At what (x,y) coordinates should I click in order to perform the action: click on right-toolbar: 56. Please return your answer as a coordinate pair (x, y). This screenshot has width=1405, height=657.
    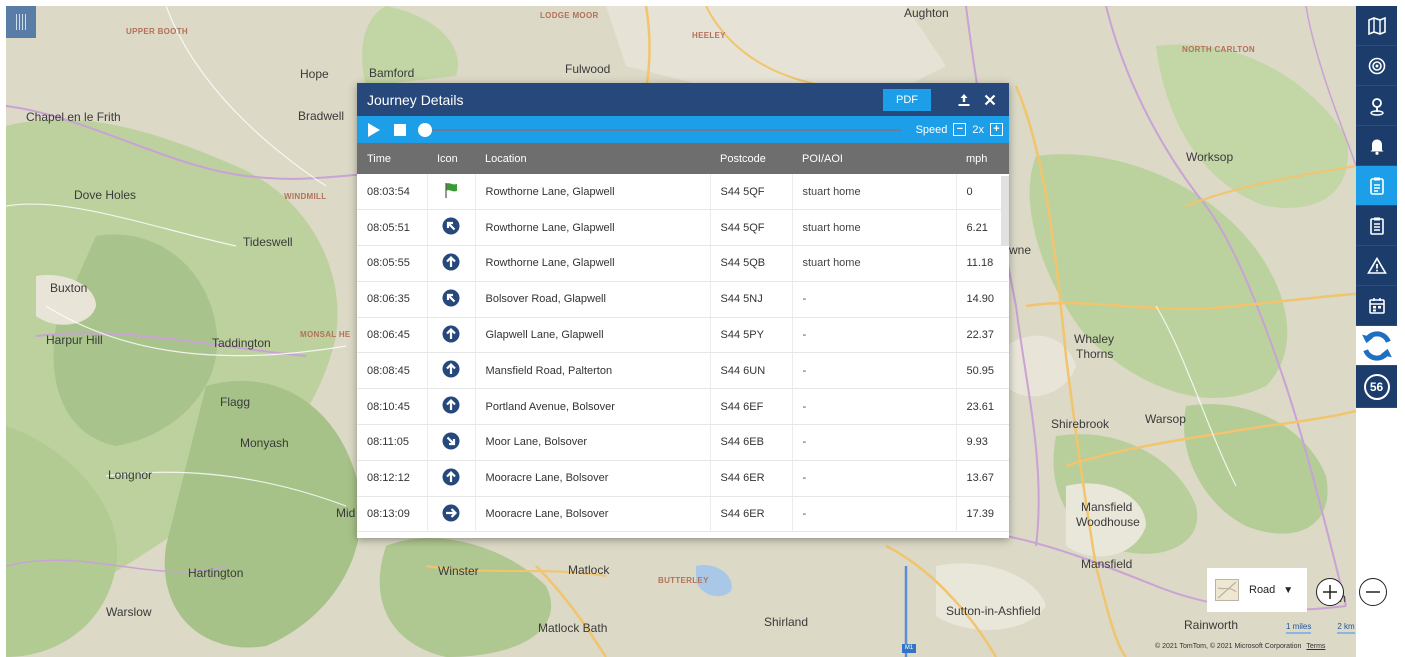
    Looking at the image, I should click on (1376, 331).